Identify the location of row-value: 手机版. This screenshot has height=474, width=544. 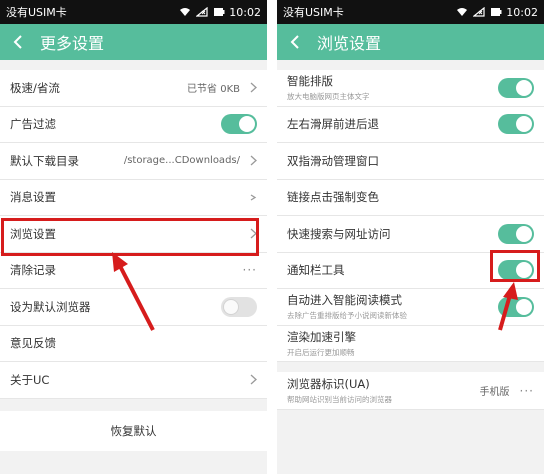
(494, 392).